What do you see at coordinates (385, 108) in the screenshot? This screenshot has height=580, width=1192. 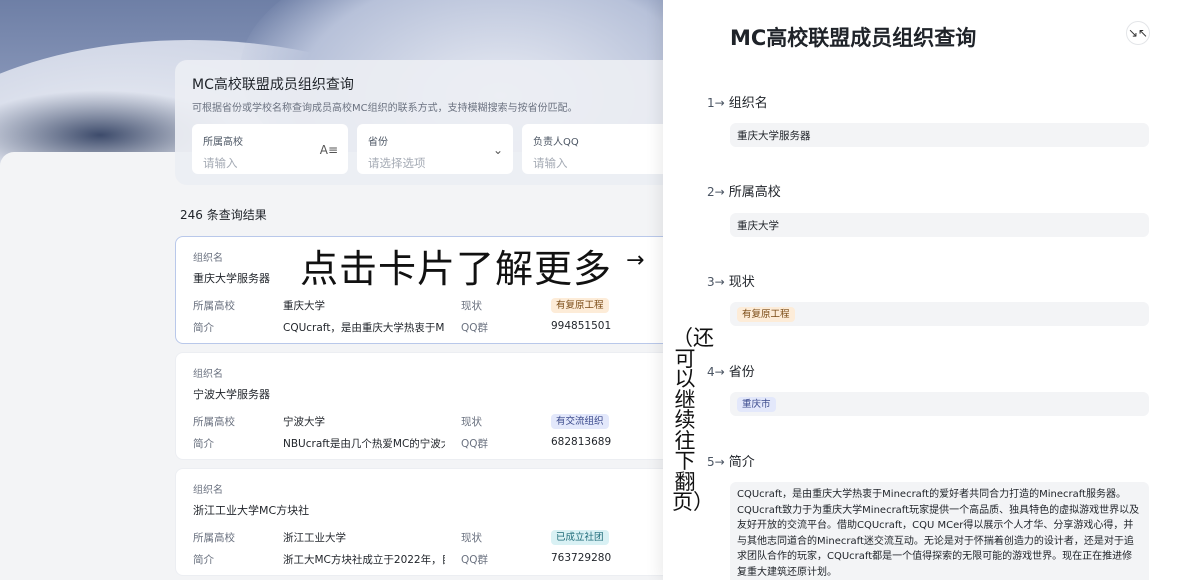 I see `search-subtitle: 可根据省份或学校名称查询成员高校MC组织的联系方式，支持模糊搜索与按省份匹配。` at bounding box center [385, 108].